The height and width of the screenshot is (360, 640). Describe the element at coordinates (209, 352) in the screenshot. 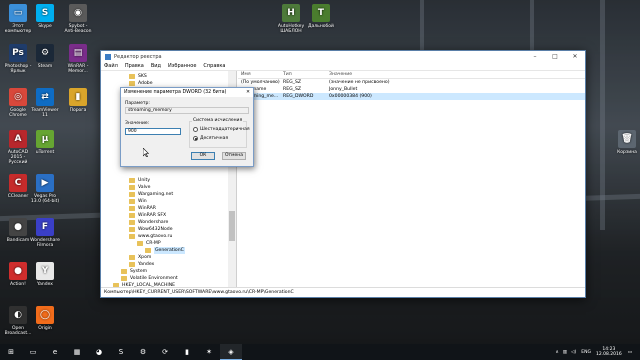

I see `yandex-icon: ✶` at that location.